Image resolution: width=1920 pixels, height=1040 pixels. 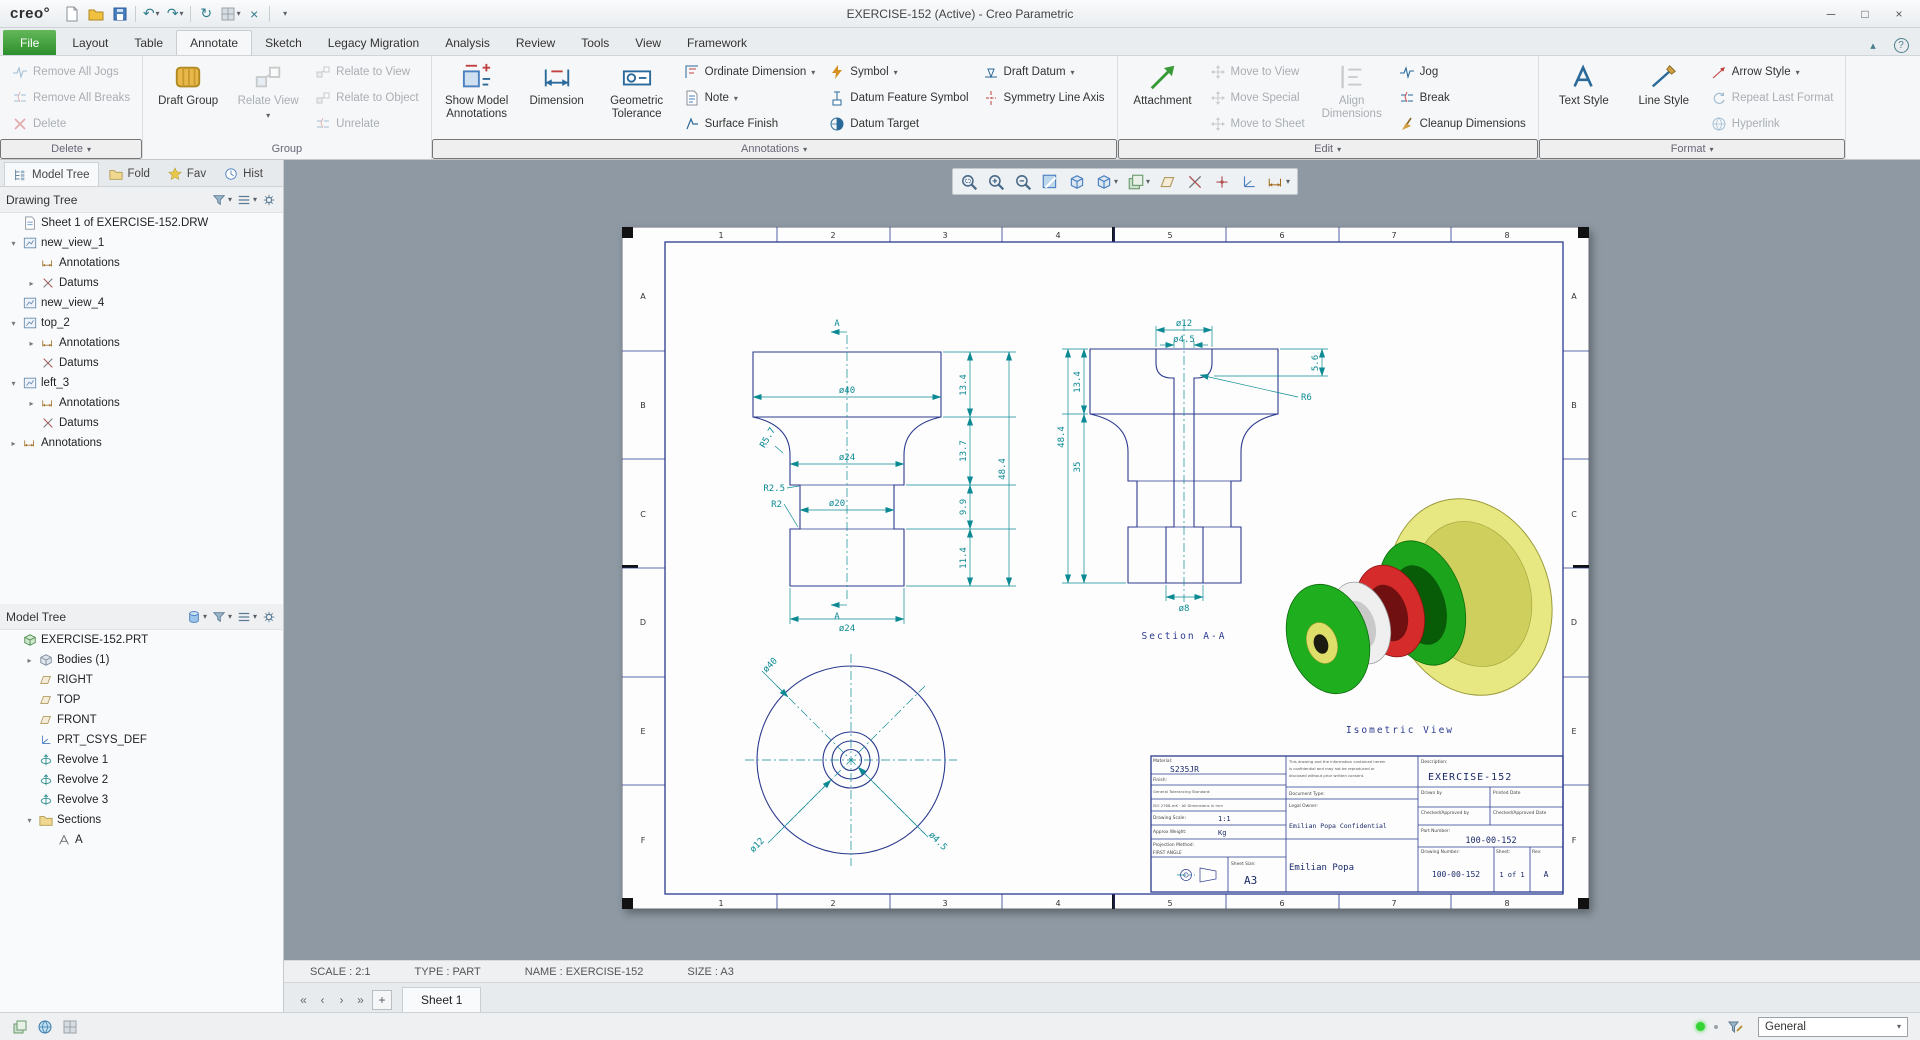 I want to click on tab-review: Review, so click(x=535, y=42).